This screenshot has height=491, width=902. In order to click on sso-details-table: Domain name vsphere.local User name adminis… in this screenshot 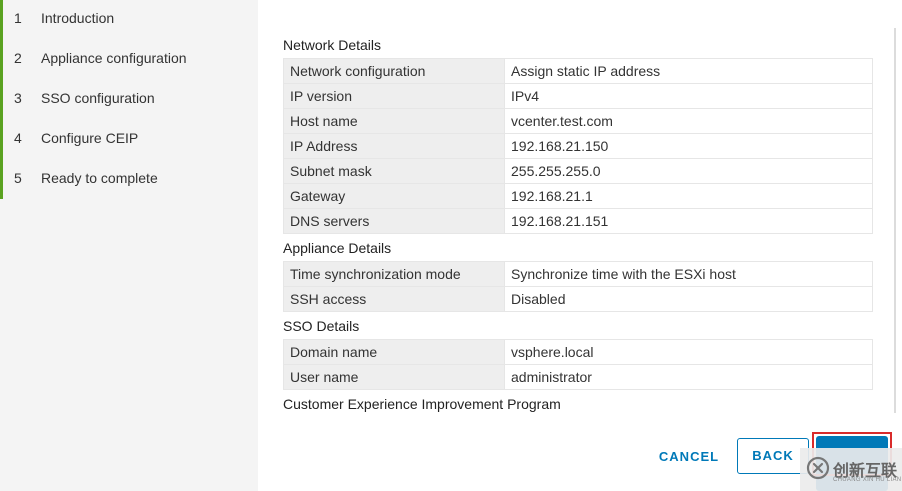, I will do `click(578, 364)`.